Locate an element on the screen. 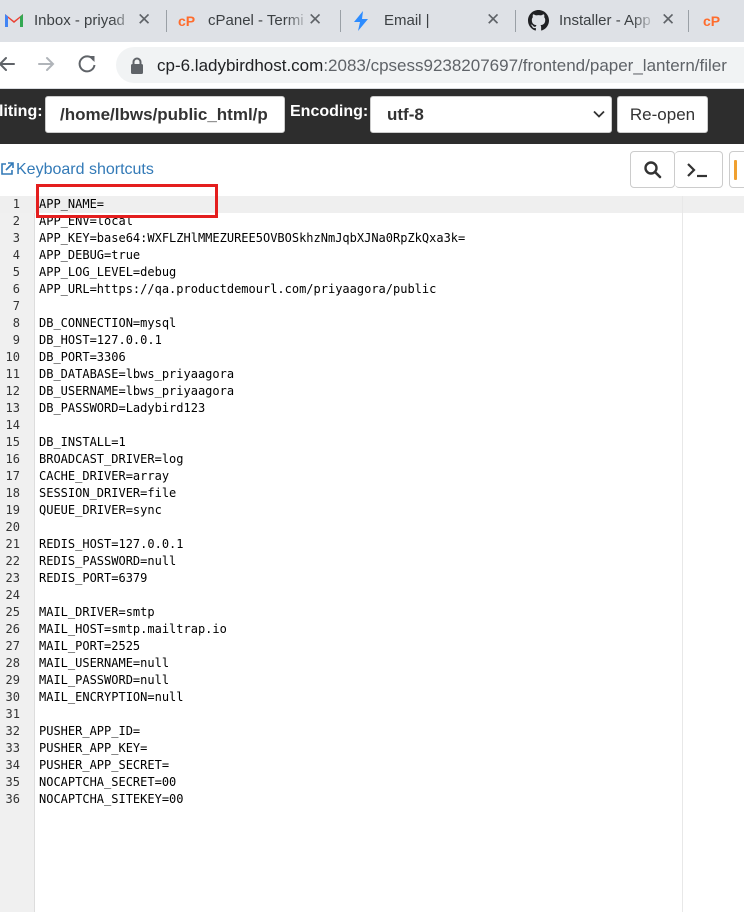 The height and width of the screenshot is (913, 744). command-line-button is located at coordinates (699, 169).